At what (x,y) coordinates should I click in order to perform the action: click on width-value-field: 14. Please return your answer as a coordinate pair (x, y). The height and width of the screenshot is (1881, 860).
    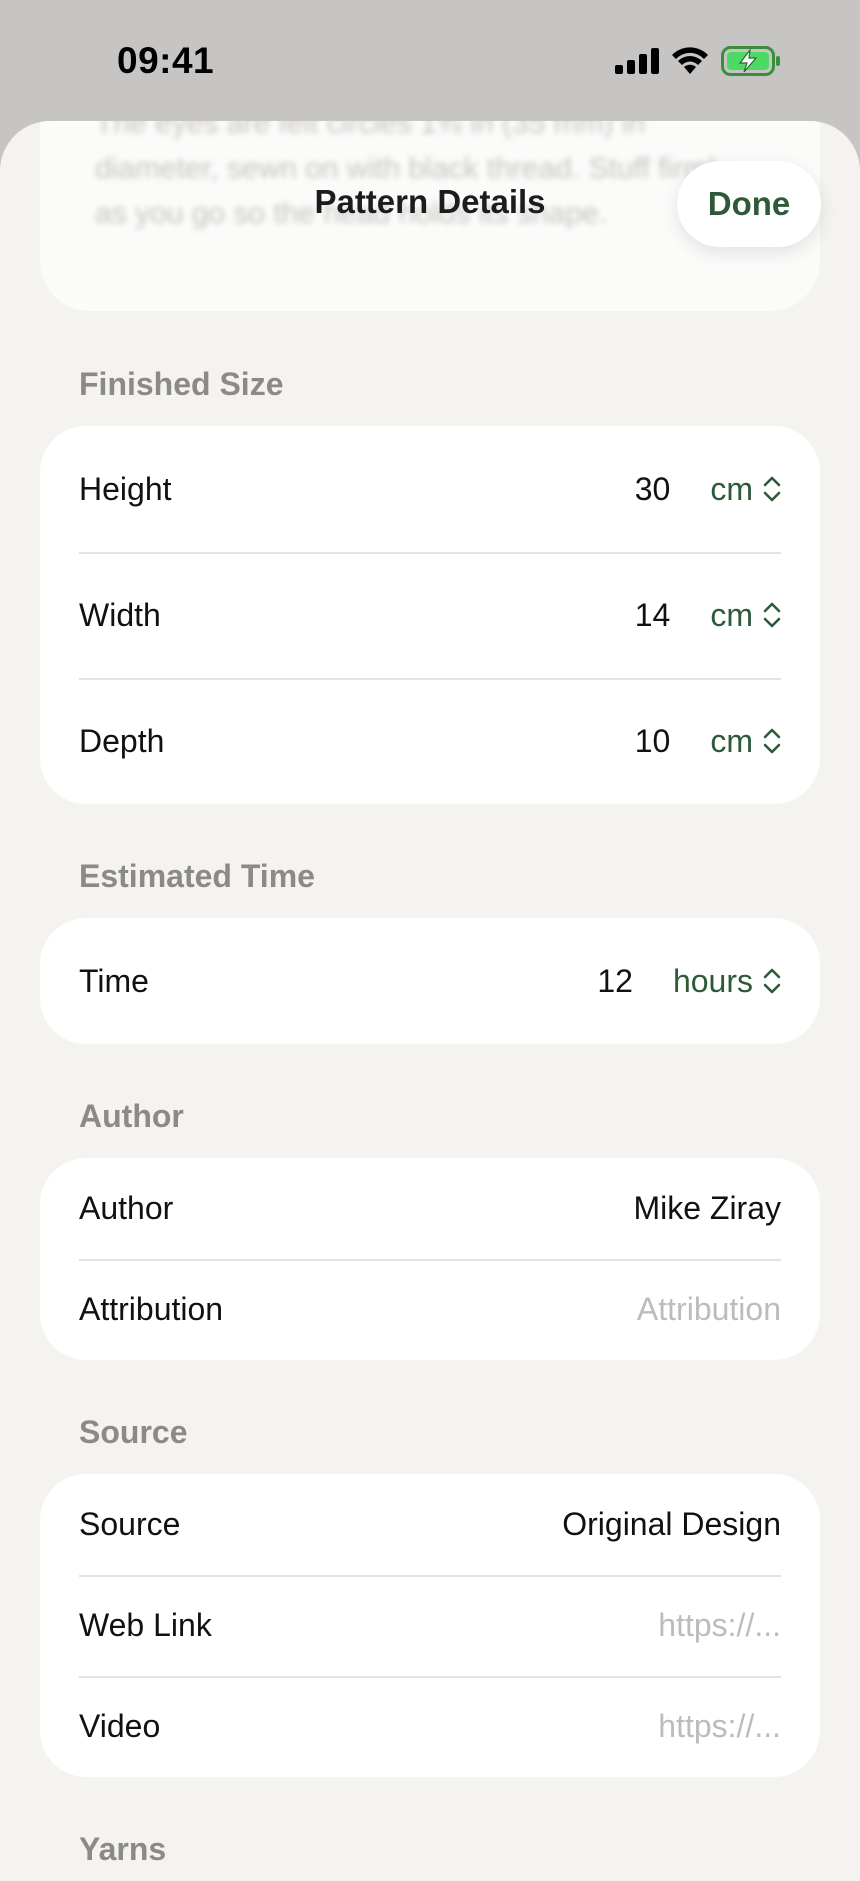
    Looking at the image, I should click on (653, 615).